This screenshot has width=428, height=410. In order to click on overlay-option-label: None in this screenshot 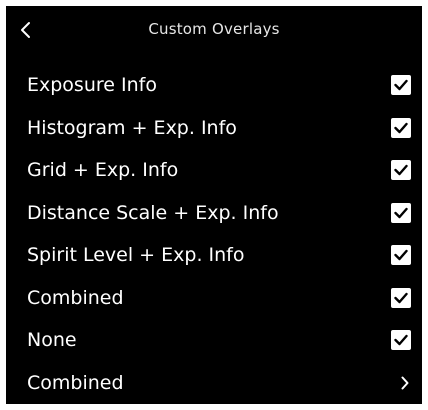, I will do `click(52, 340)`.